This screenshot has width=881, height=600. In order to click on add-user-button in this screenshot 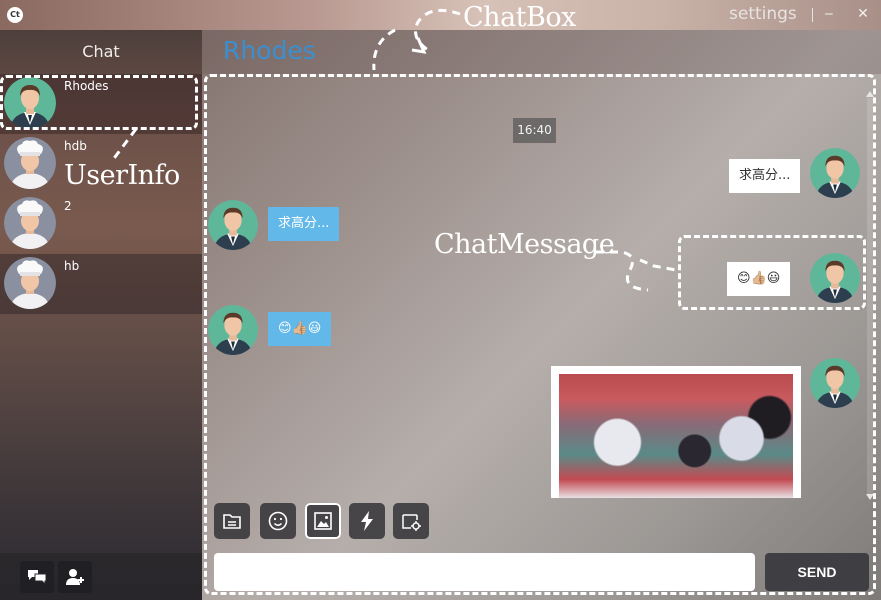, I will do `click(75, 577)`.